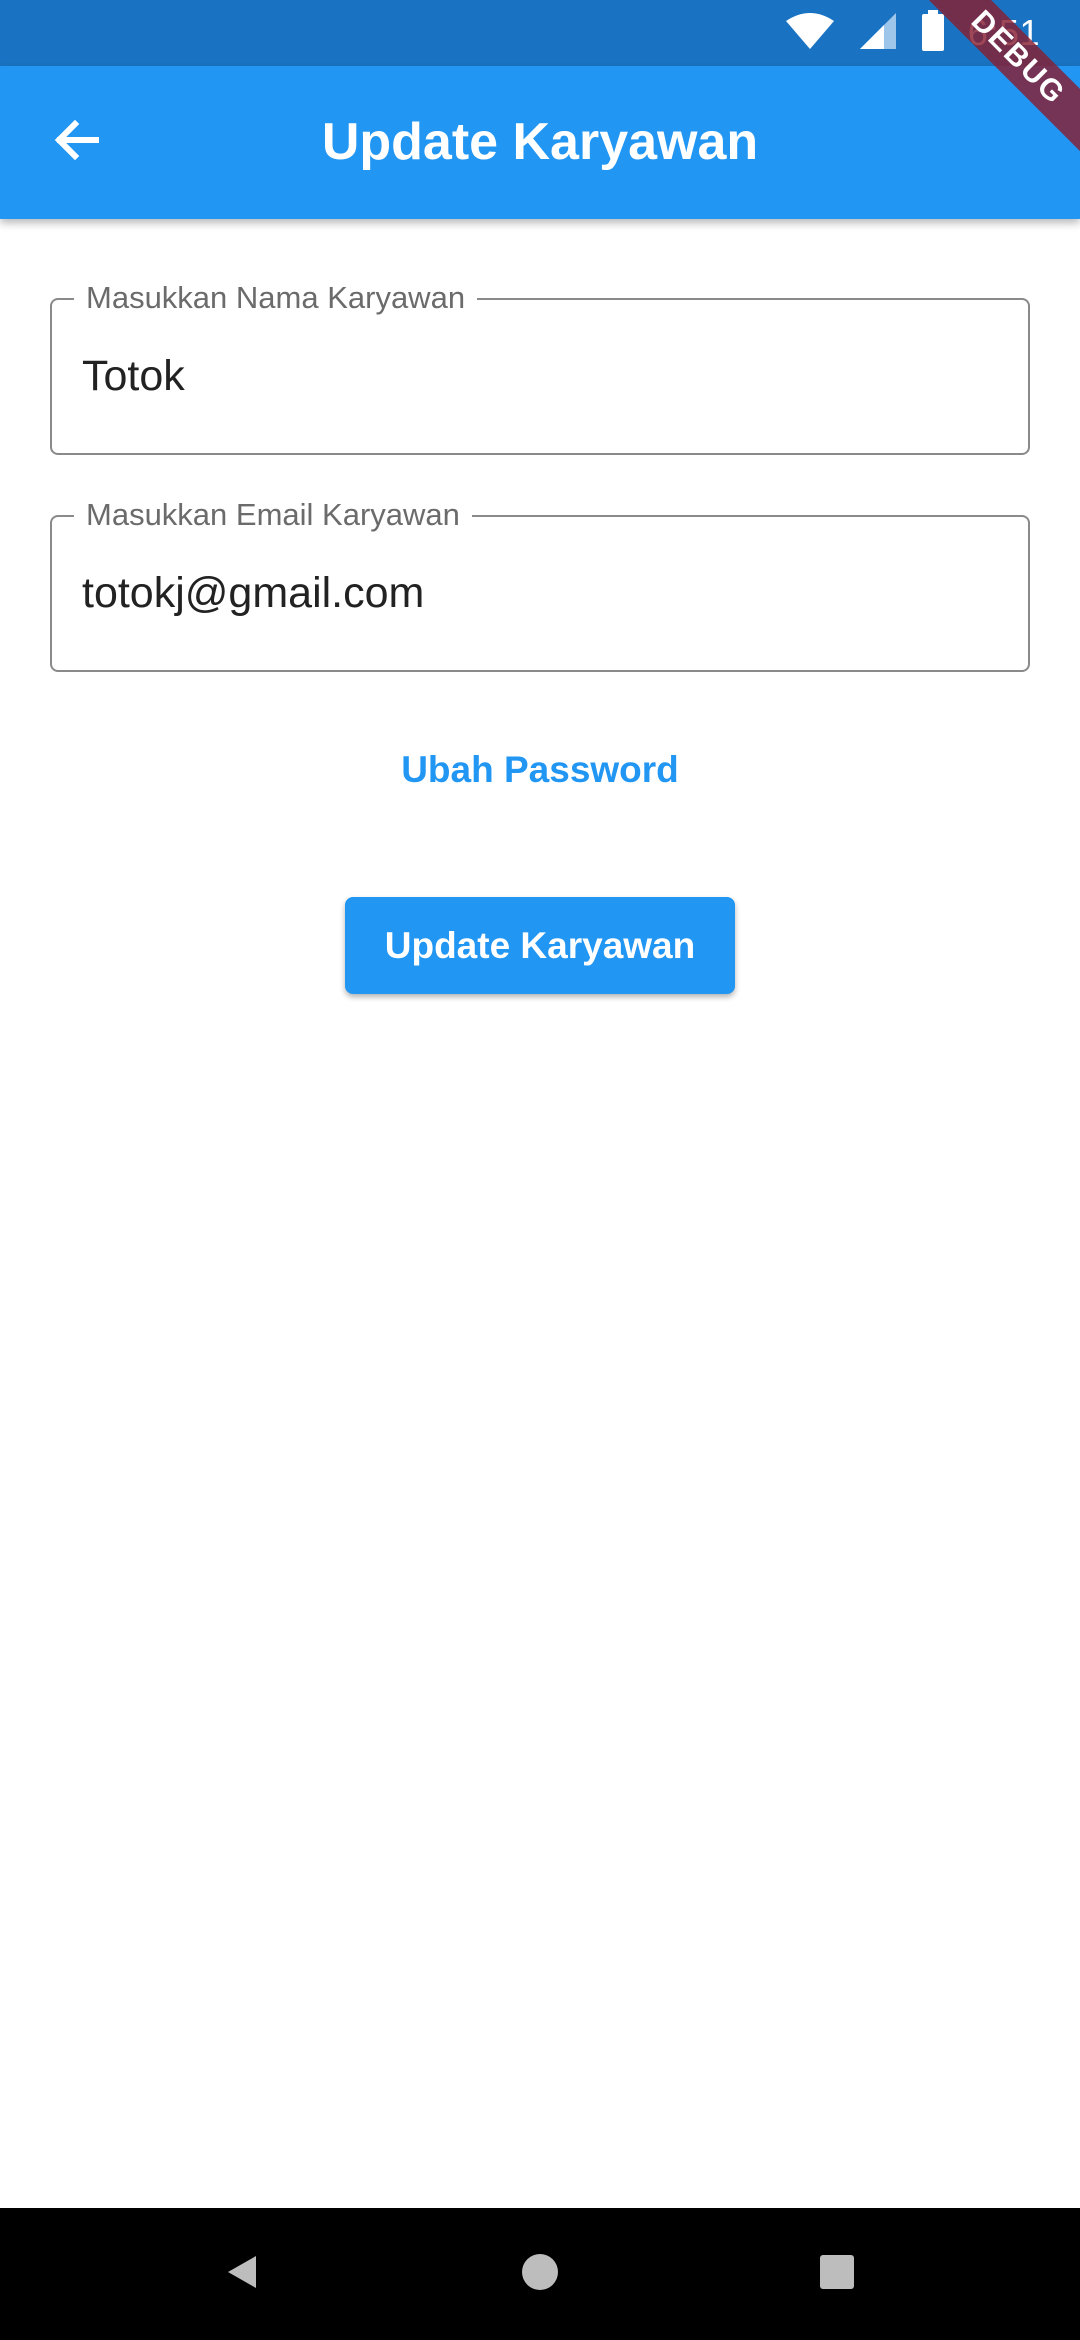  I want to click on nav-back-button, so click(242, 2274).